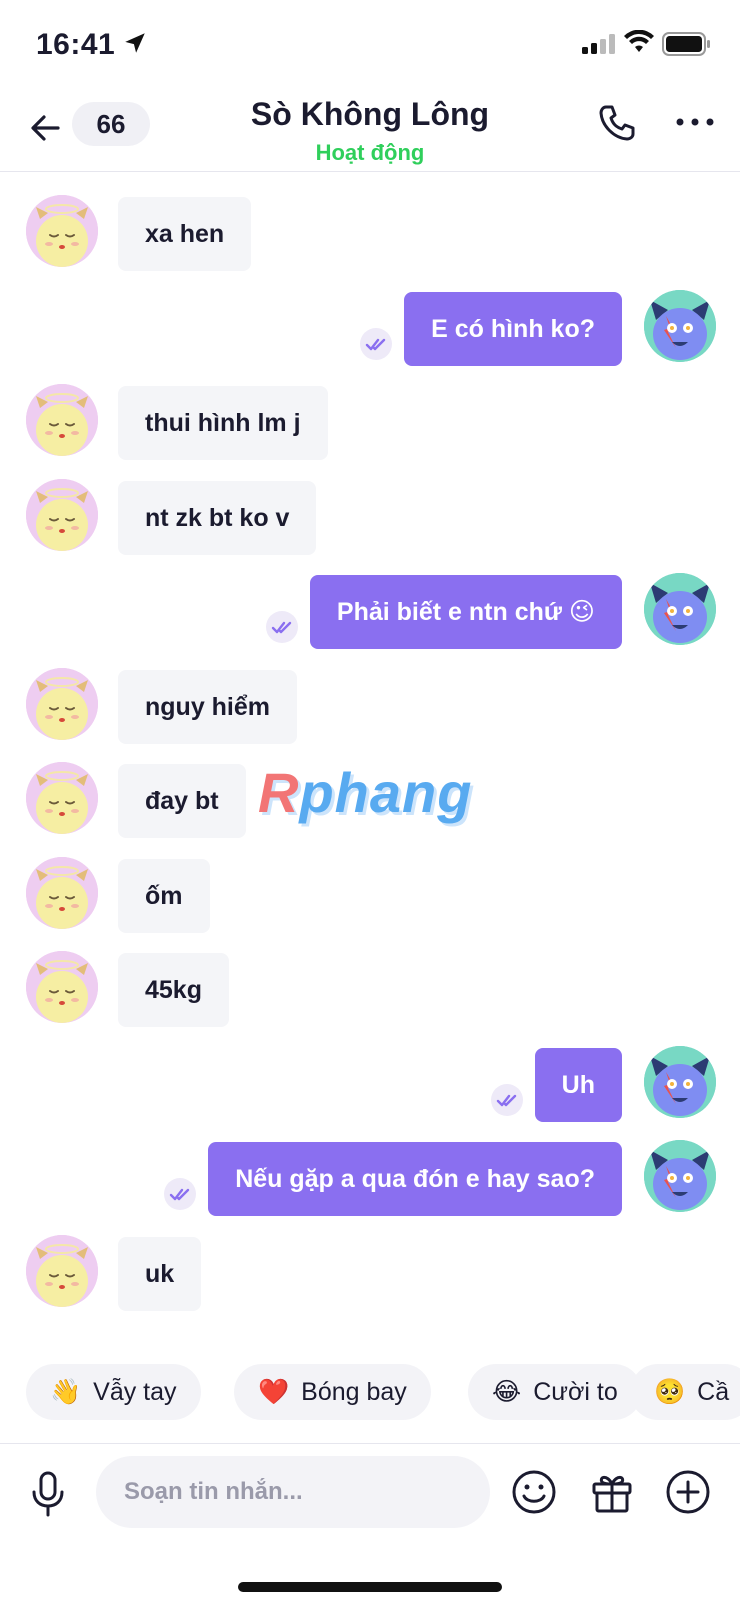 This screenshot has width=740, height=1600. I want to click on outgoing-message: Uh, so click(370, 1083).